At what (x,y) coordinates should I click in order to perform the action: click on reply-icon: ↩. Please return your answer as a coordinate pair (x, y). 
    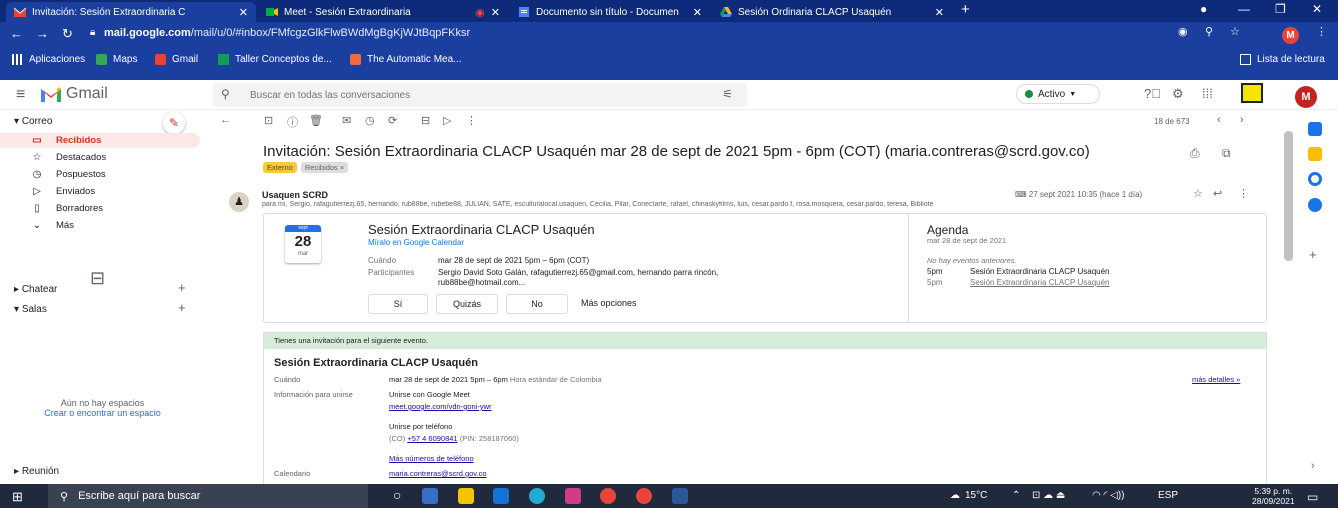
    Looking at the image, I should click on (1217, 193).